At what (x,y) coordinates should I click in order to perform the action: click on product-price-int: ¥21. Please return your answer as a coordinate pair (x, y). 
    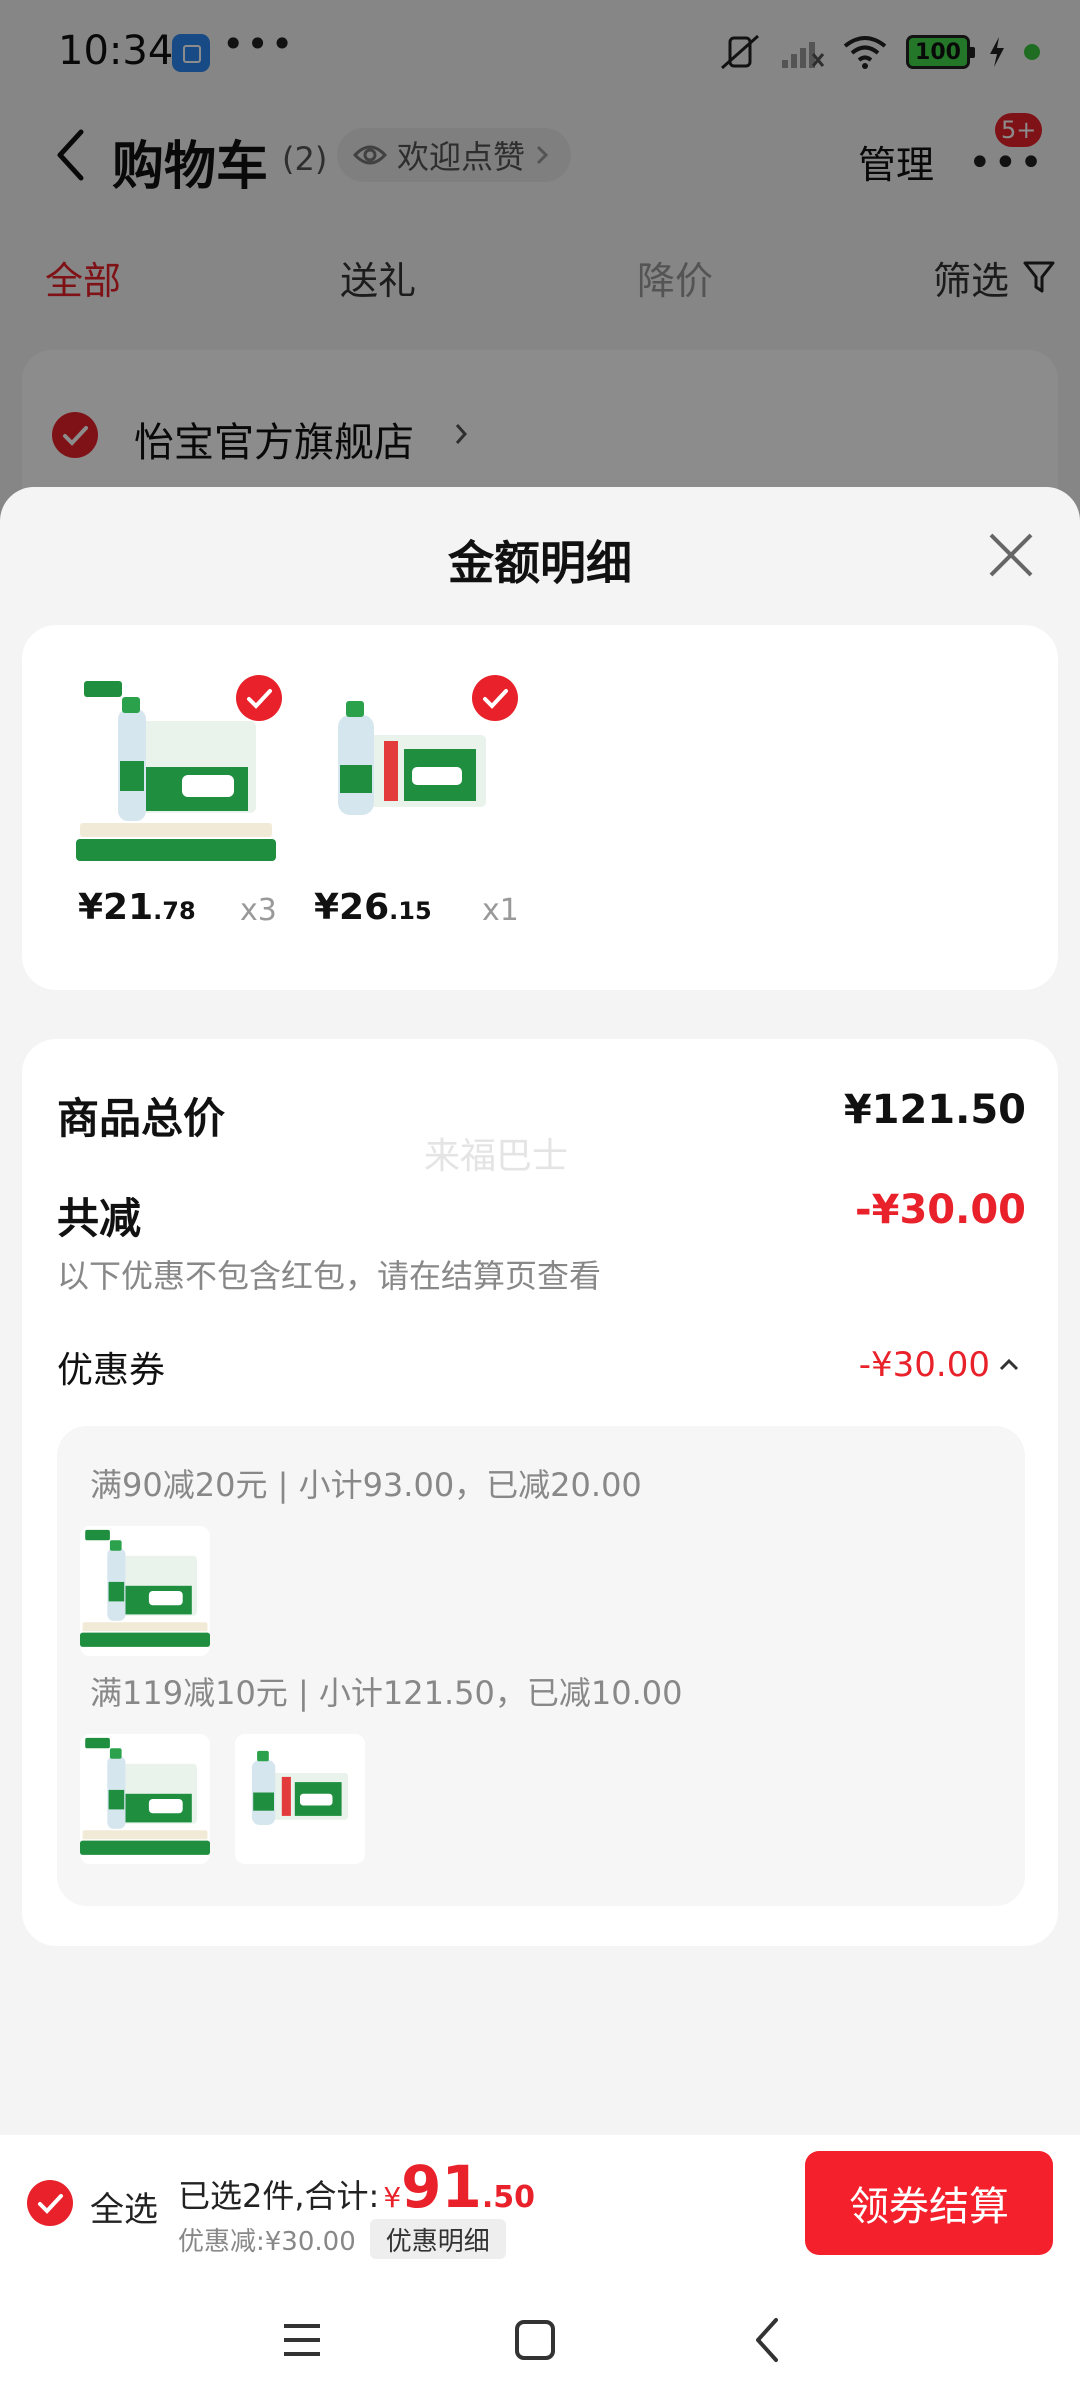
    Looking at the image, I should click on (116, 907).